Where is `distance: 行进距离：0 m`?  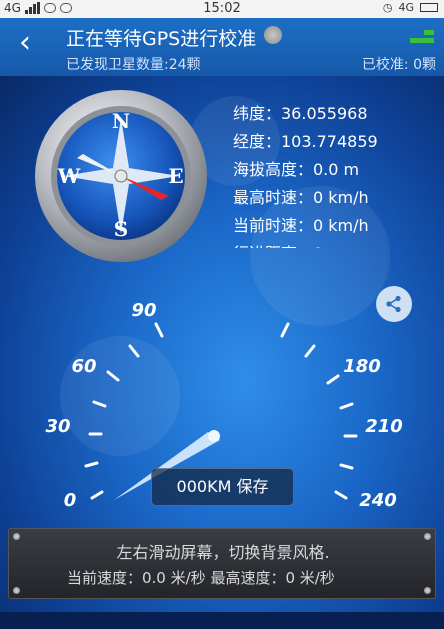
distance: 行进距离：0 m is located at coordinates (305, 244).